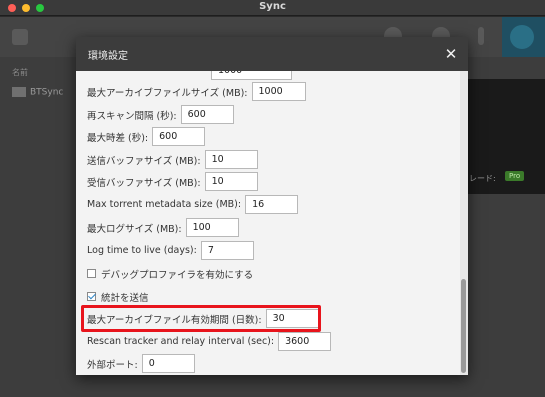 This screenshot has height=397, width=545. I want to click on setting-row-send-buffer: 送信バッファサイズ (MB): 10, so click(172, 159).